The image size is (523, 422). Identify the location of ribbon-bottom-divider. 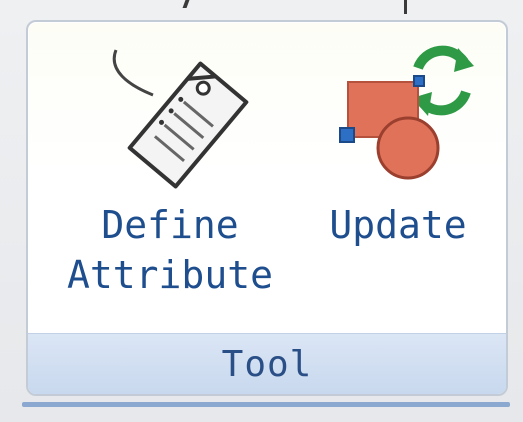
(266, 404).